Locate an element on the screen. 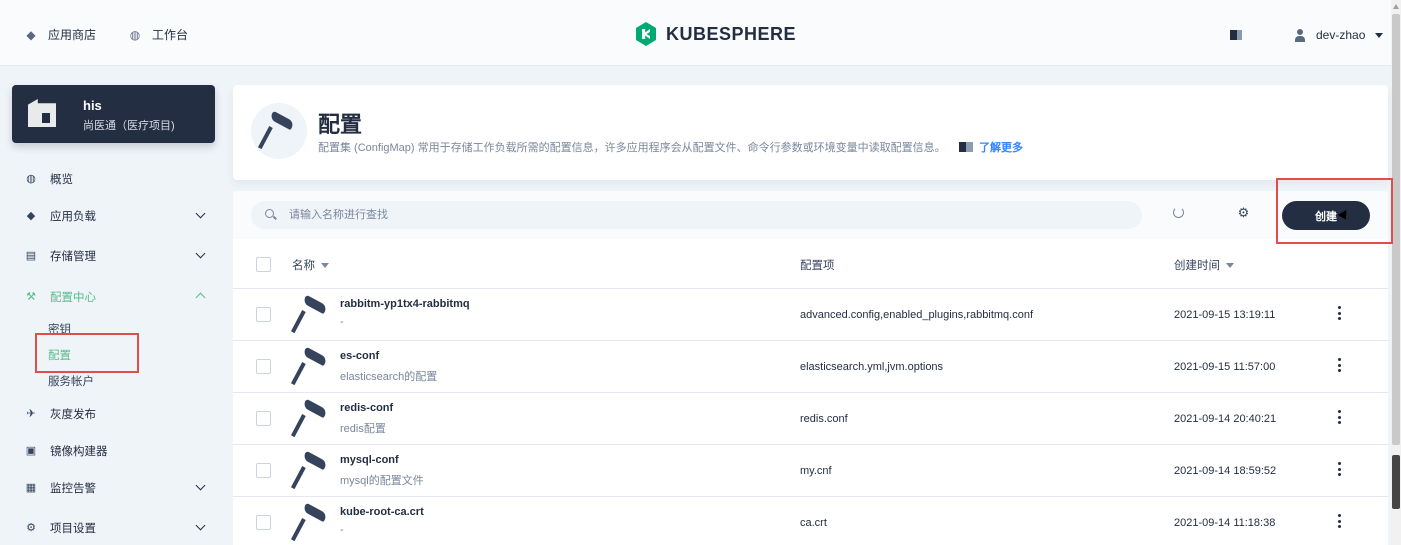  sidebar-item-overview: ◍ 概览 is located at coordinates (114, 179).